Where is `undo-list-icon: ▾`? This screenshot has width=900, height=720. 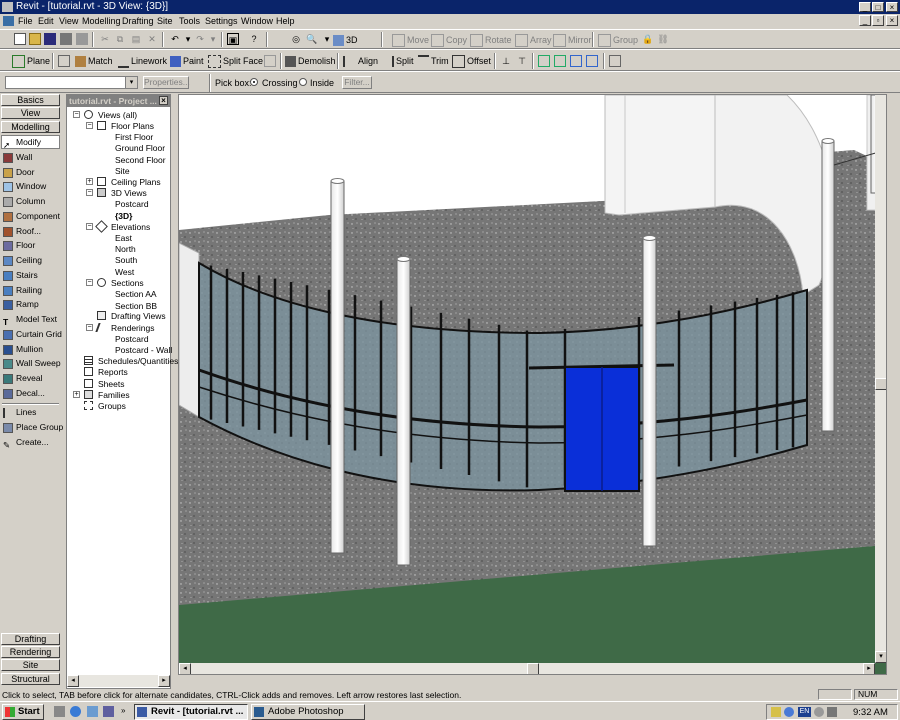
undo-list-icon: ▾ is located at coordinates (188, 39).